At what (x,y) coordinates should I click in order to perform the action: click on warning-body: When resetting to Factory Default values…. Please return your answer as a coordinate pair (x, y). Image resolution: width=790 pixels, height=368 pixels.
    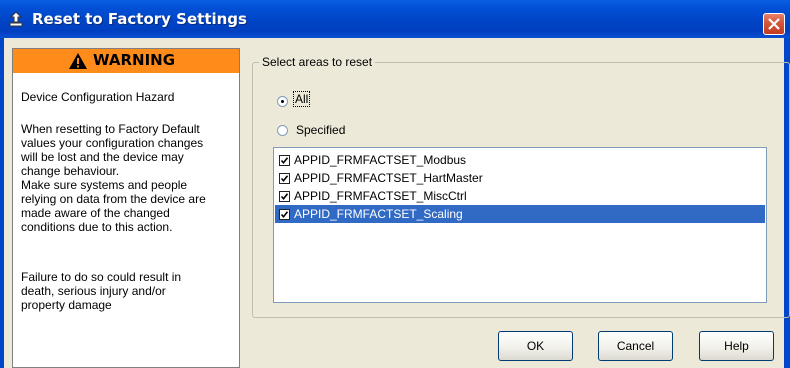
    Looking at the image, I should click on (128, 178).